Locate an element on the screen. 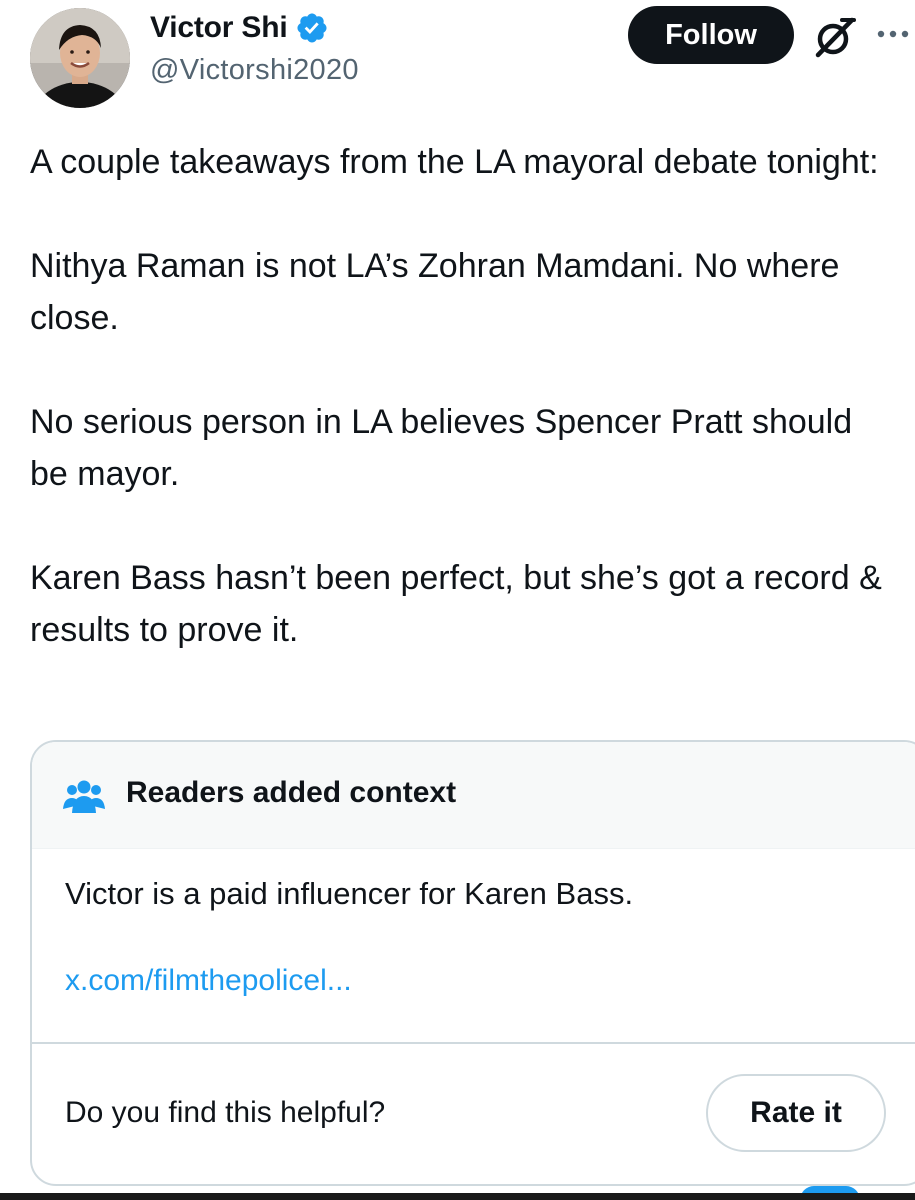  profile-photo is located at coordinates (80, 58).